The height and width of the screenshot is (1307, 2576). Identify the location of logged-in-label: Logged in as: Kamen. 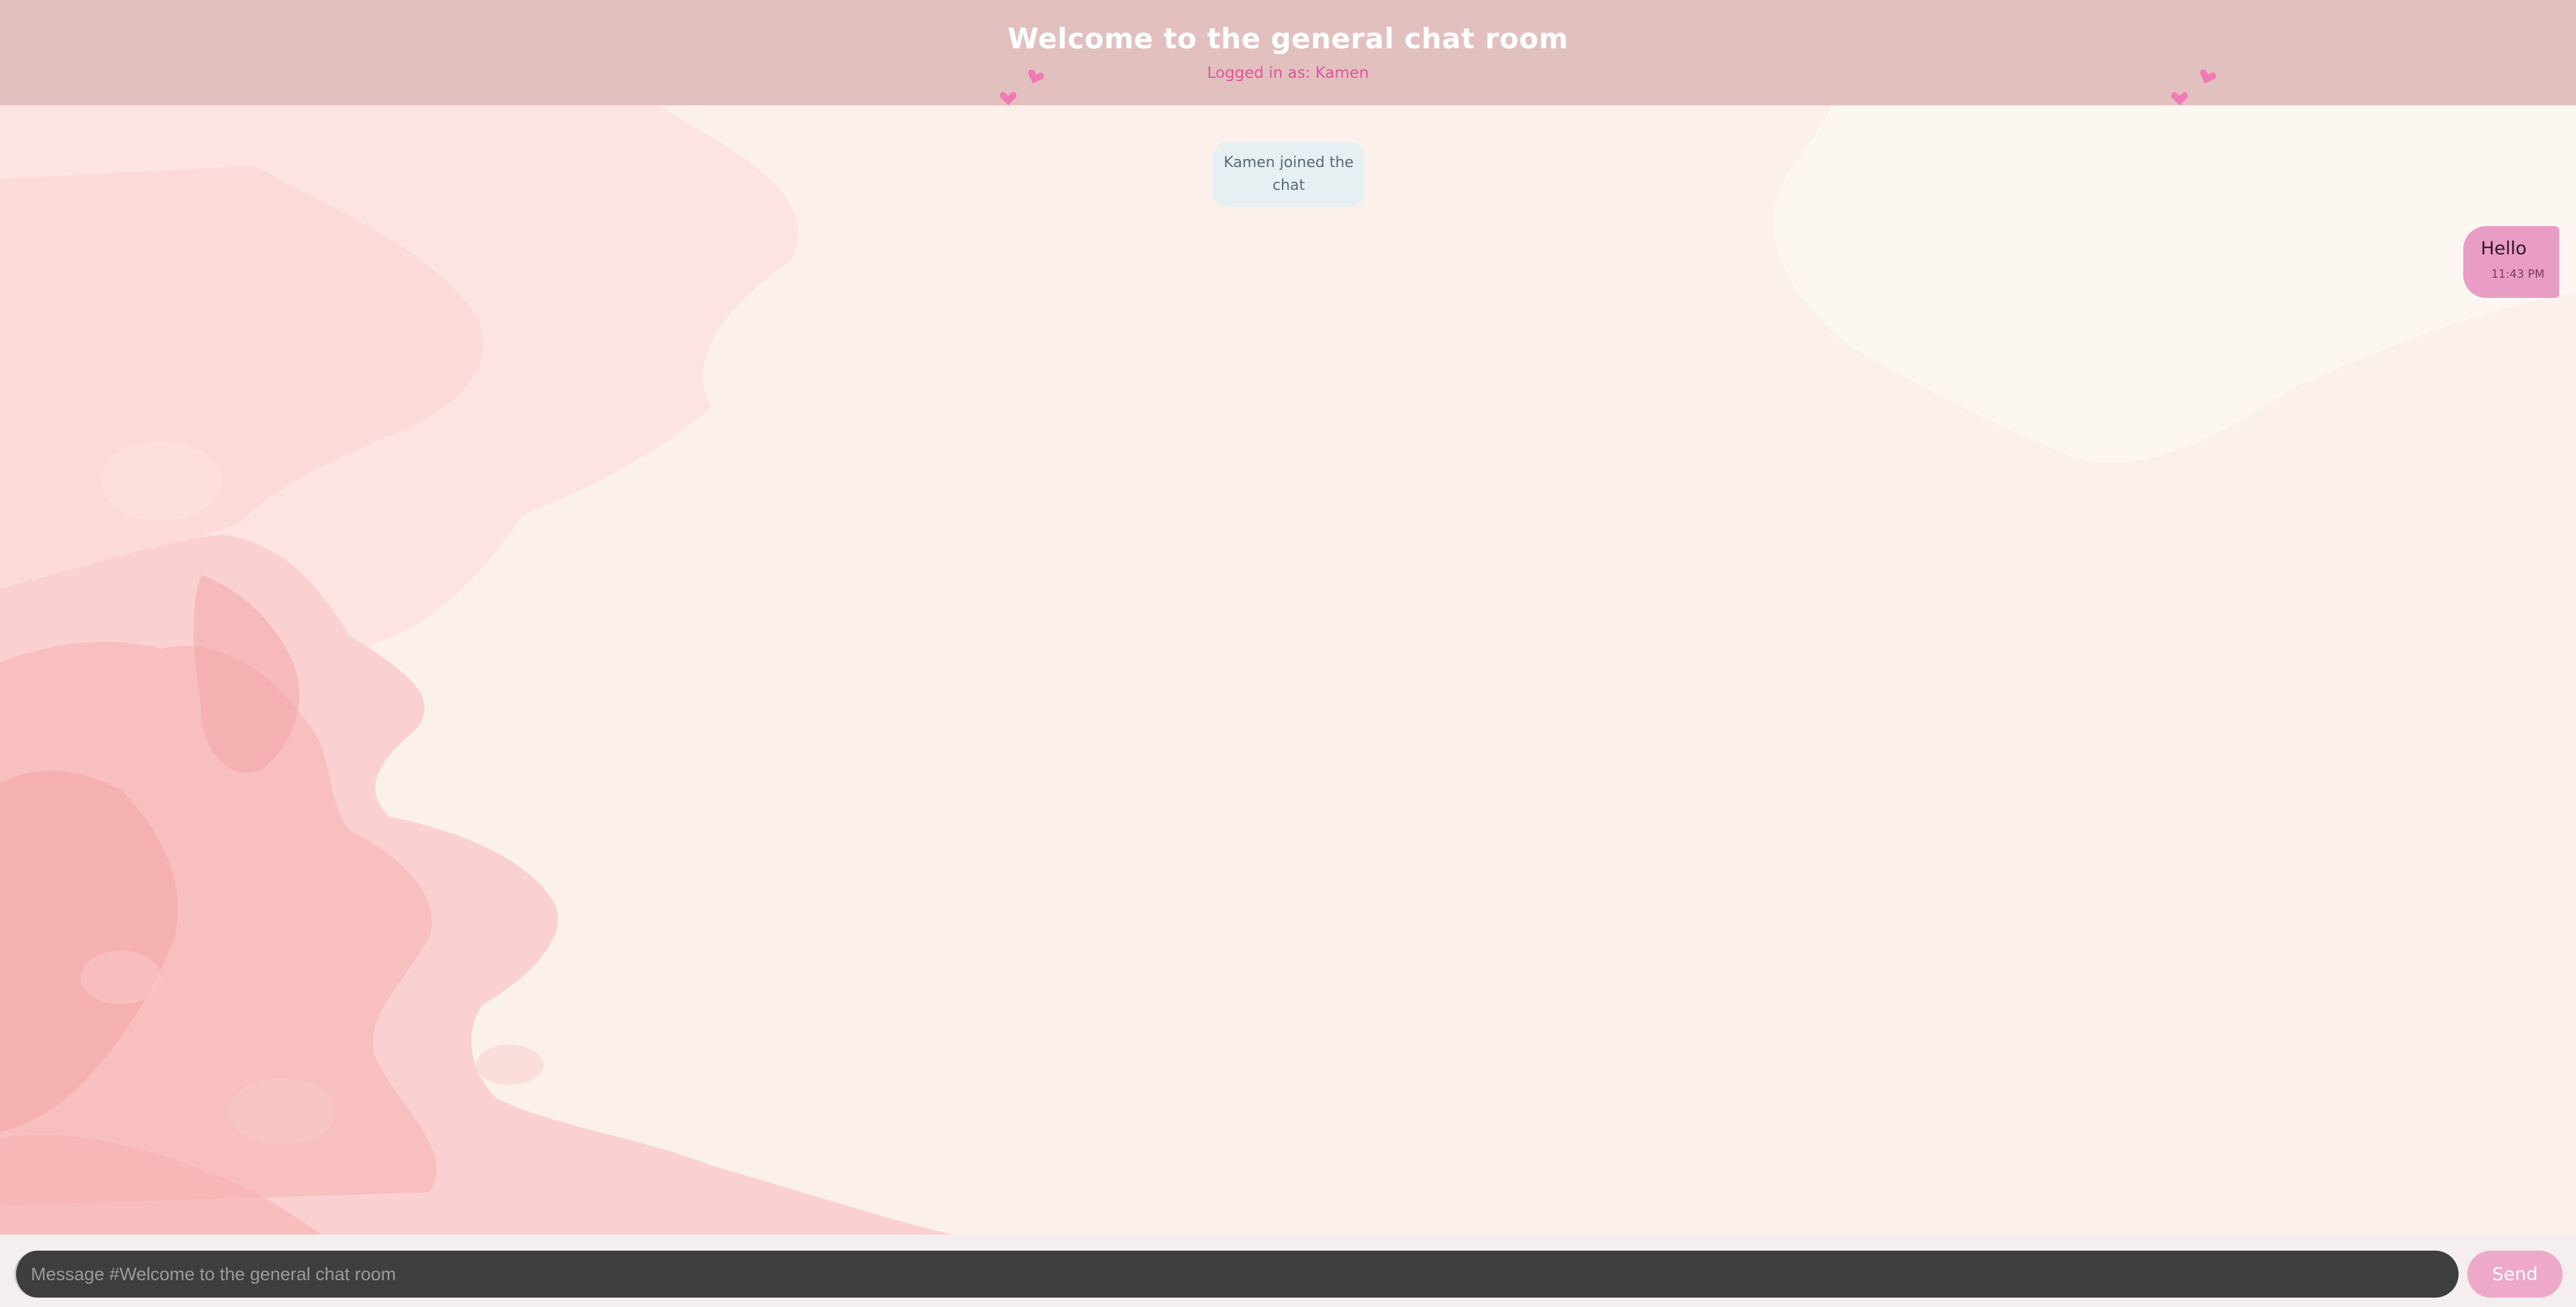
(1288, 73).